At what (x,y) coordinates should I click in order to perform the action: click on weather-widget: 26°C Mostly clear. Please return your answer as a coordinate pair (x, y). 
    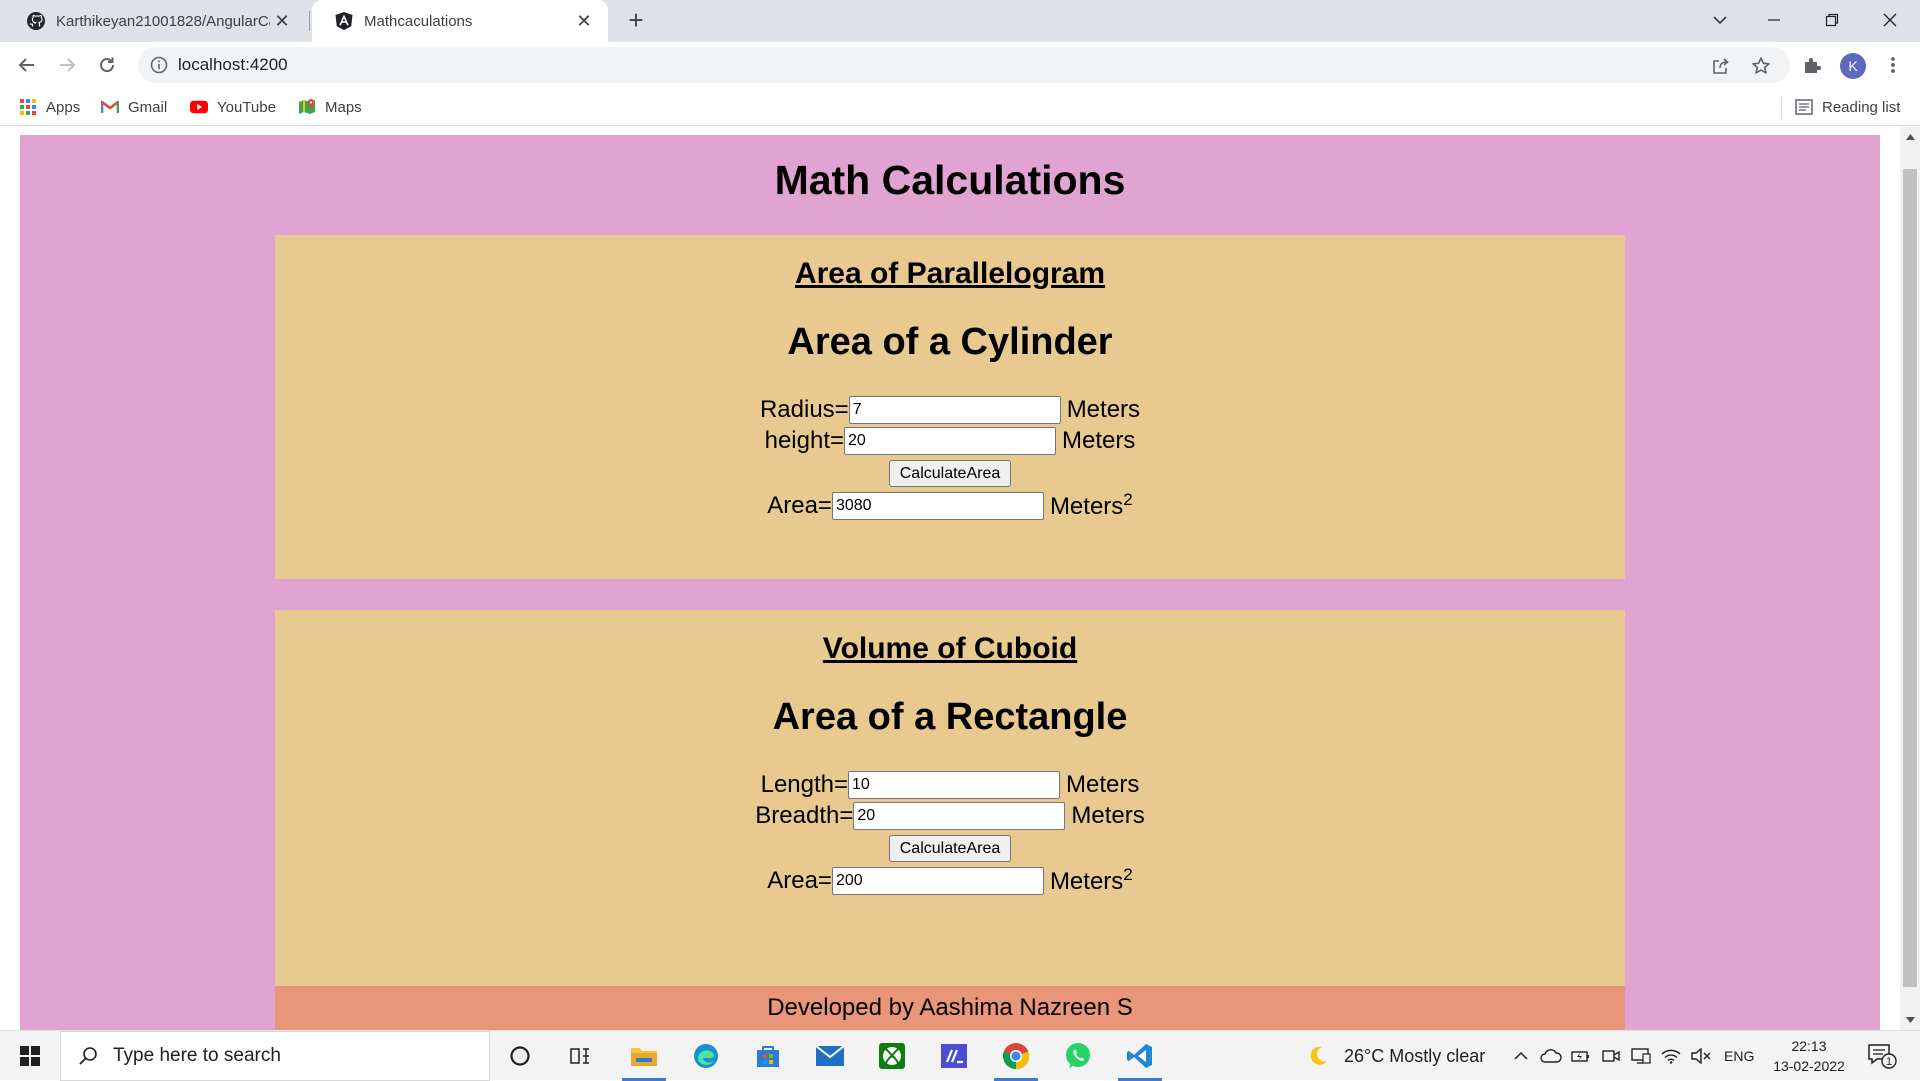
    Looking at the image, I should click on (1395, 1056).